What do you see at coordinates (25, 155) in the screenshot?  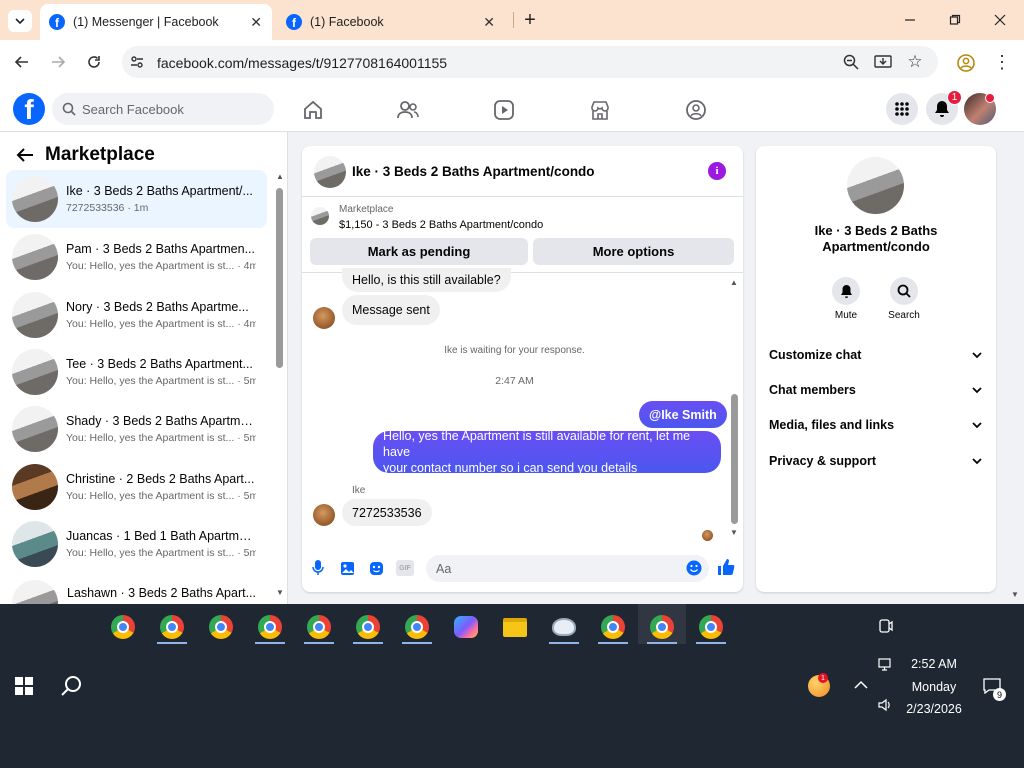 I see `back-arrow-button` at bounding box center [25, 155].